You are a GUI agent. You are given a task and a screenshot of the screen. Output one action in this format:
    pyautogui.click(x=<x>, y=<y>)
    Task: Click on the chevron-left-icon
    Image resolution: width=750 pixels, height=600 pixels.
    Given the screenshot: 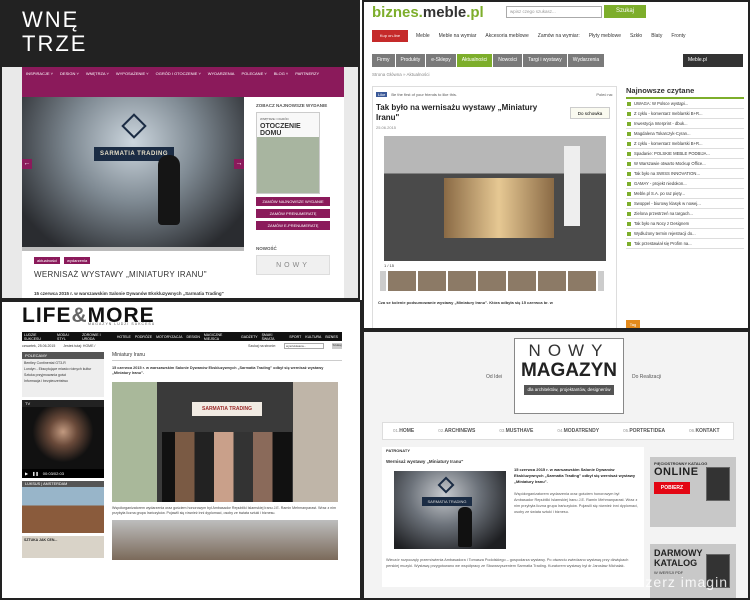 What is the action you would take?
    pyautogui.click(x=383, y=281)
    